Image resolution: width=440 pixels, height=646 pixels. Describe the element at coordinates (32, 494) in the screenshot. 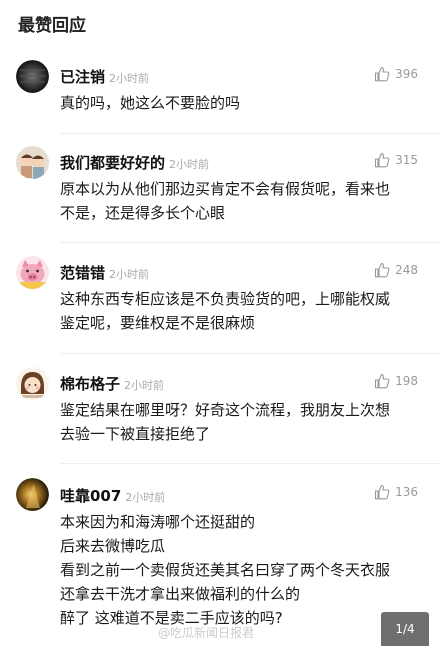

I see `golden-light-avatar` at that location.